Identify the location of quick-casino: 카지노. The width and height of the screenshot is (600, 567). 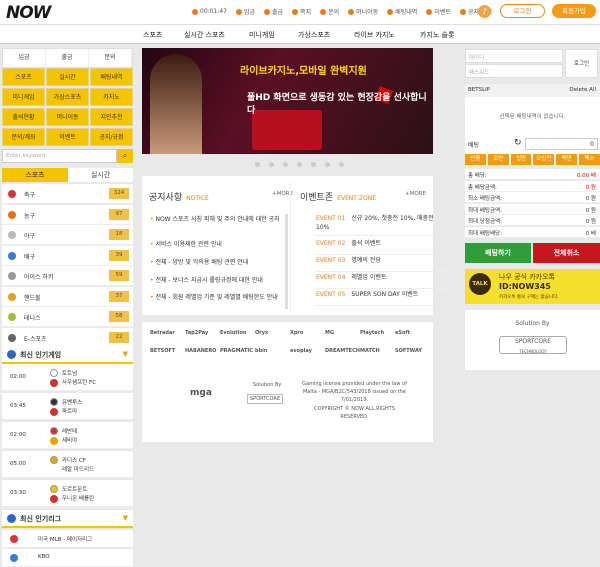
(111, 97).